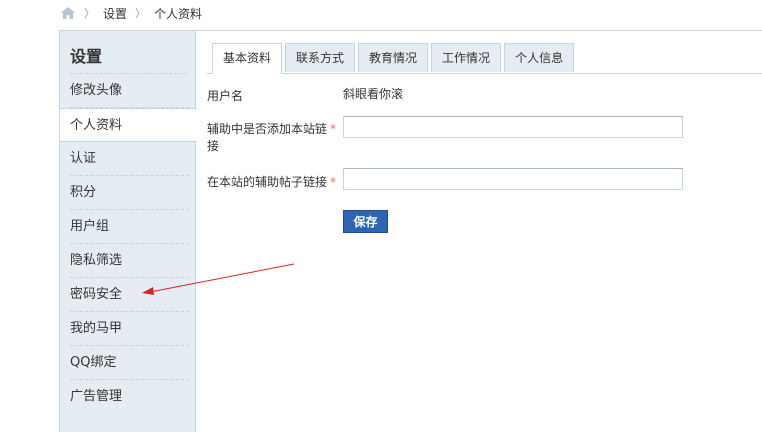 This screenshot has width=762, height=432. I want to click on sidebar-item-ads: 广告管理, so click(128, 397).